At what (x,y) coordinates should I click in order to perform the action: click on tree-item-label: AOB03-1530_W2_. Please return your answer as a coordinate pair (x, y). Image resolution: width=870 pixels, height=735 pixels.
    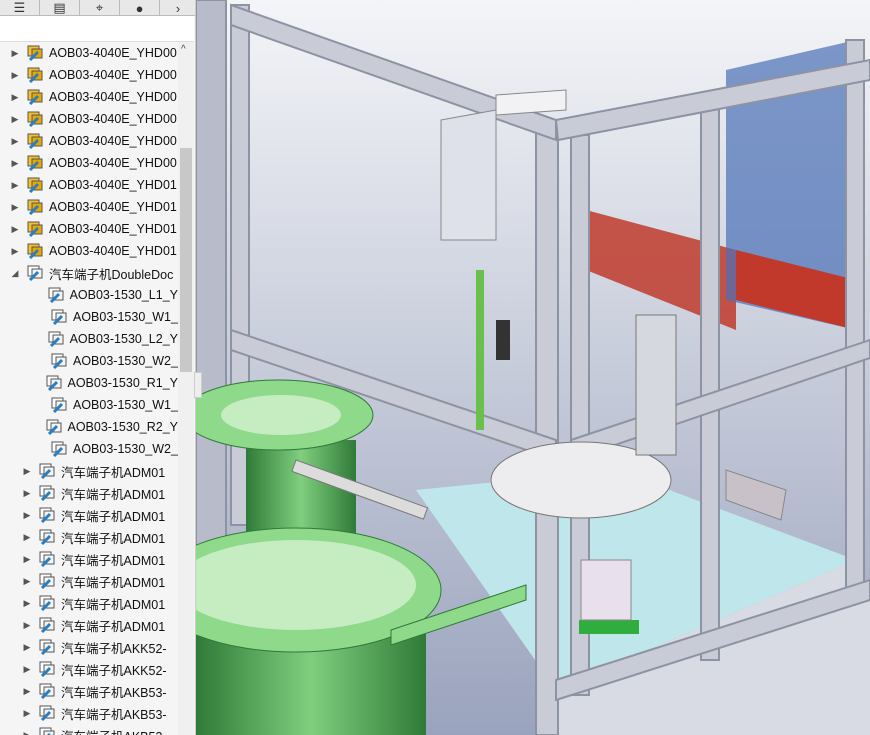
    Looking at the image, I should click on (125, 361).